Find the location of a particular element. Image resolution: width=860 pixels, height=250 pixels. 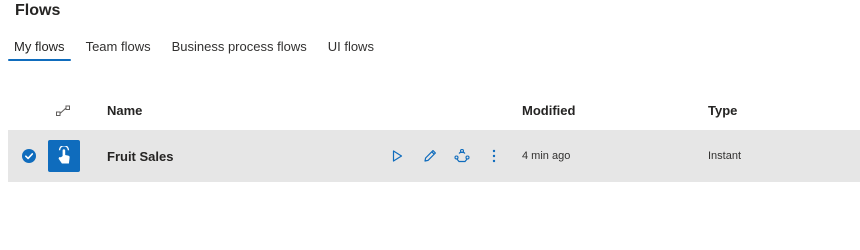

connector-icon is located at coordinates (63, 110).